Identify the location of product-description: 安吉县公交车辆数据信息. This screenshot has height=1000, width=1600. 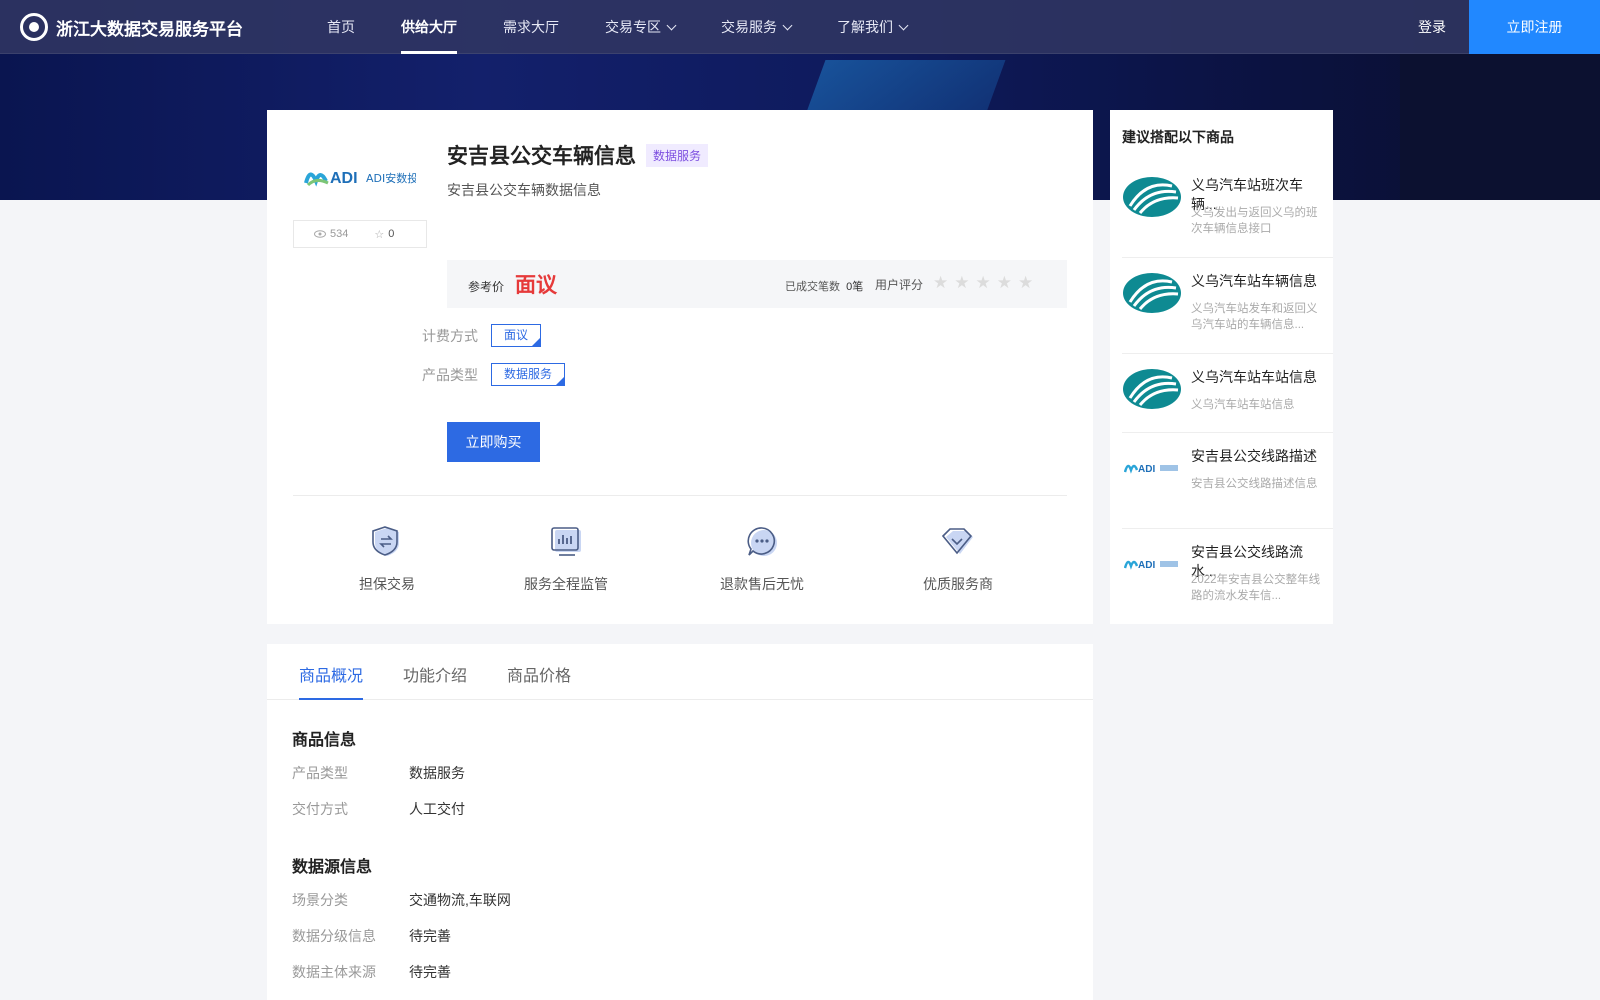
(524, 190).